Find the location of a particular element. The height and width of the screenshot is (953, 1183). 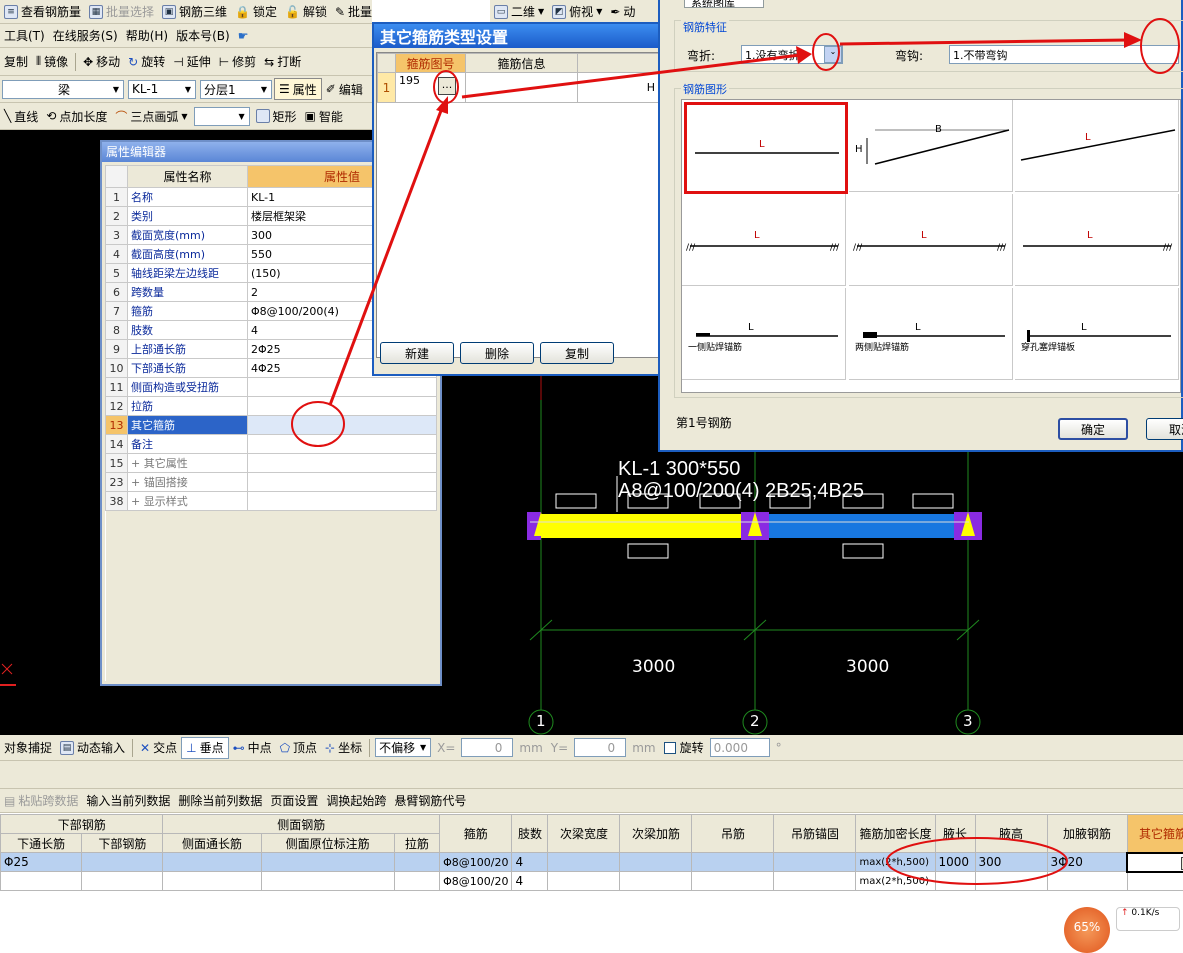

library-tab: 系统图库 is located at coordinates (724, 4).